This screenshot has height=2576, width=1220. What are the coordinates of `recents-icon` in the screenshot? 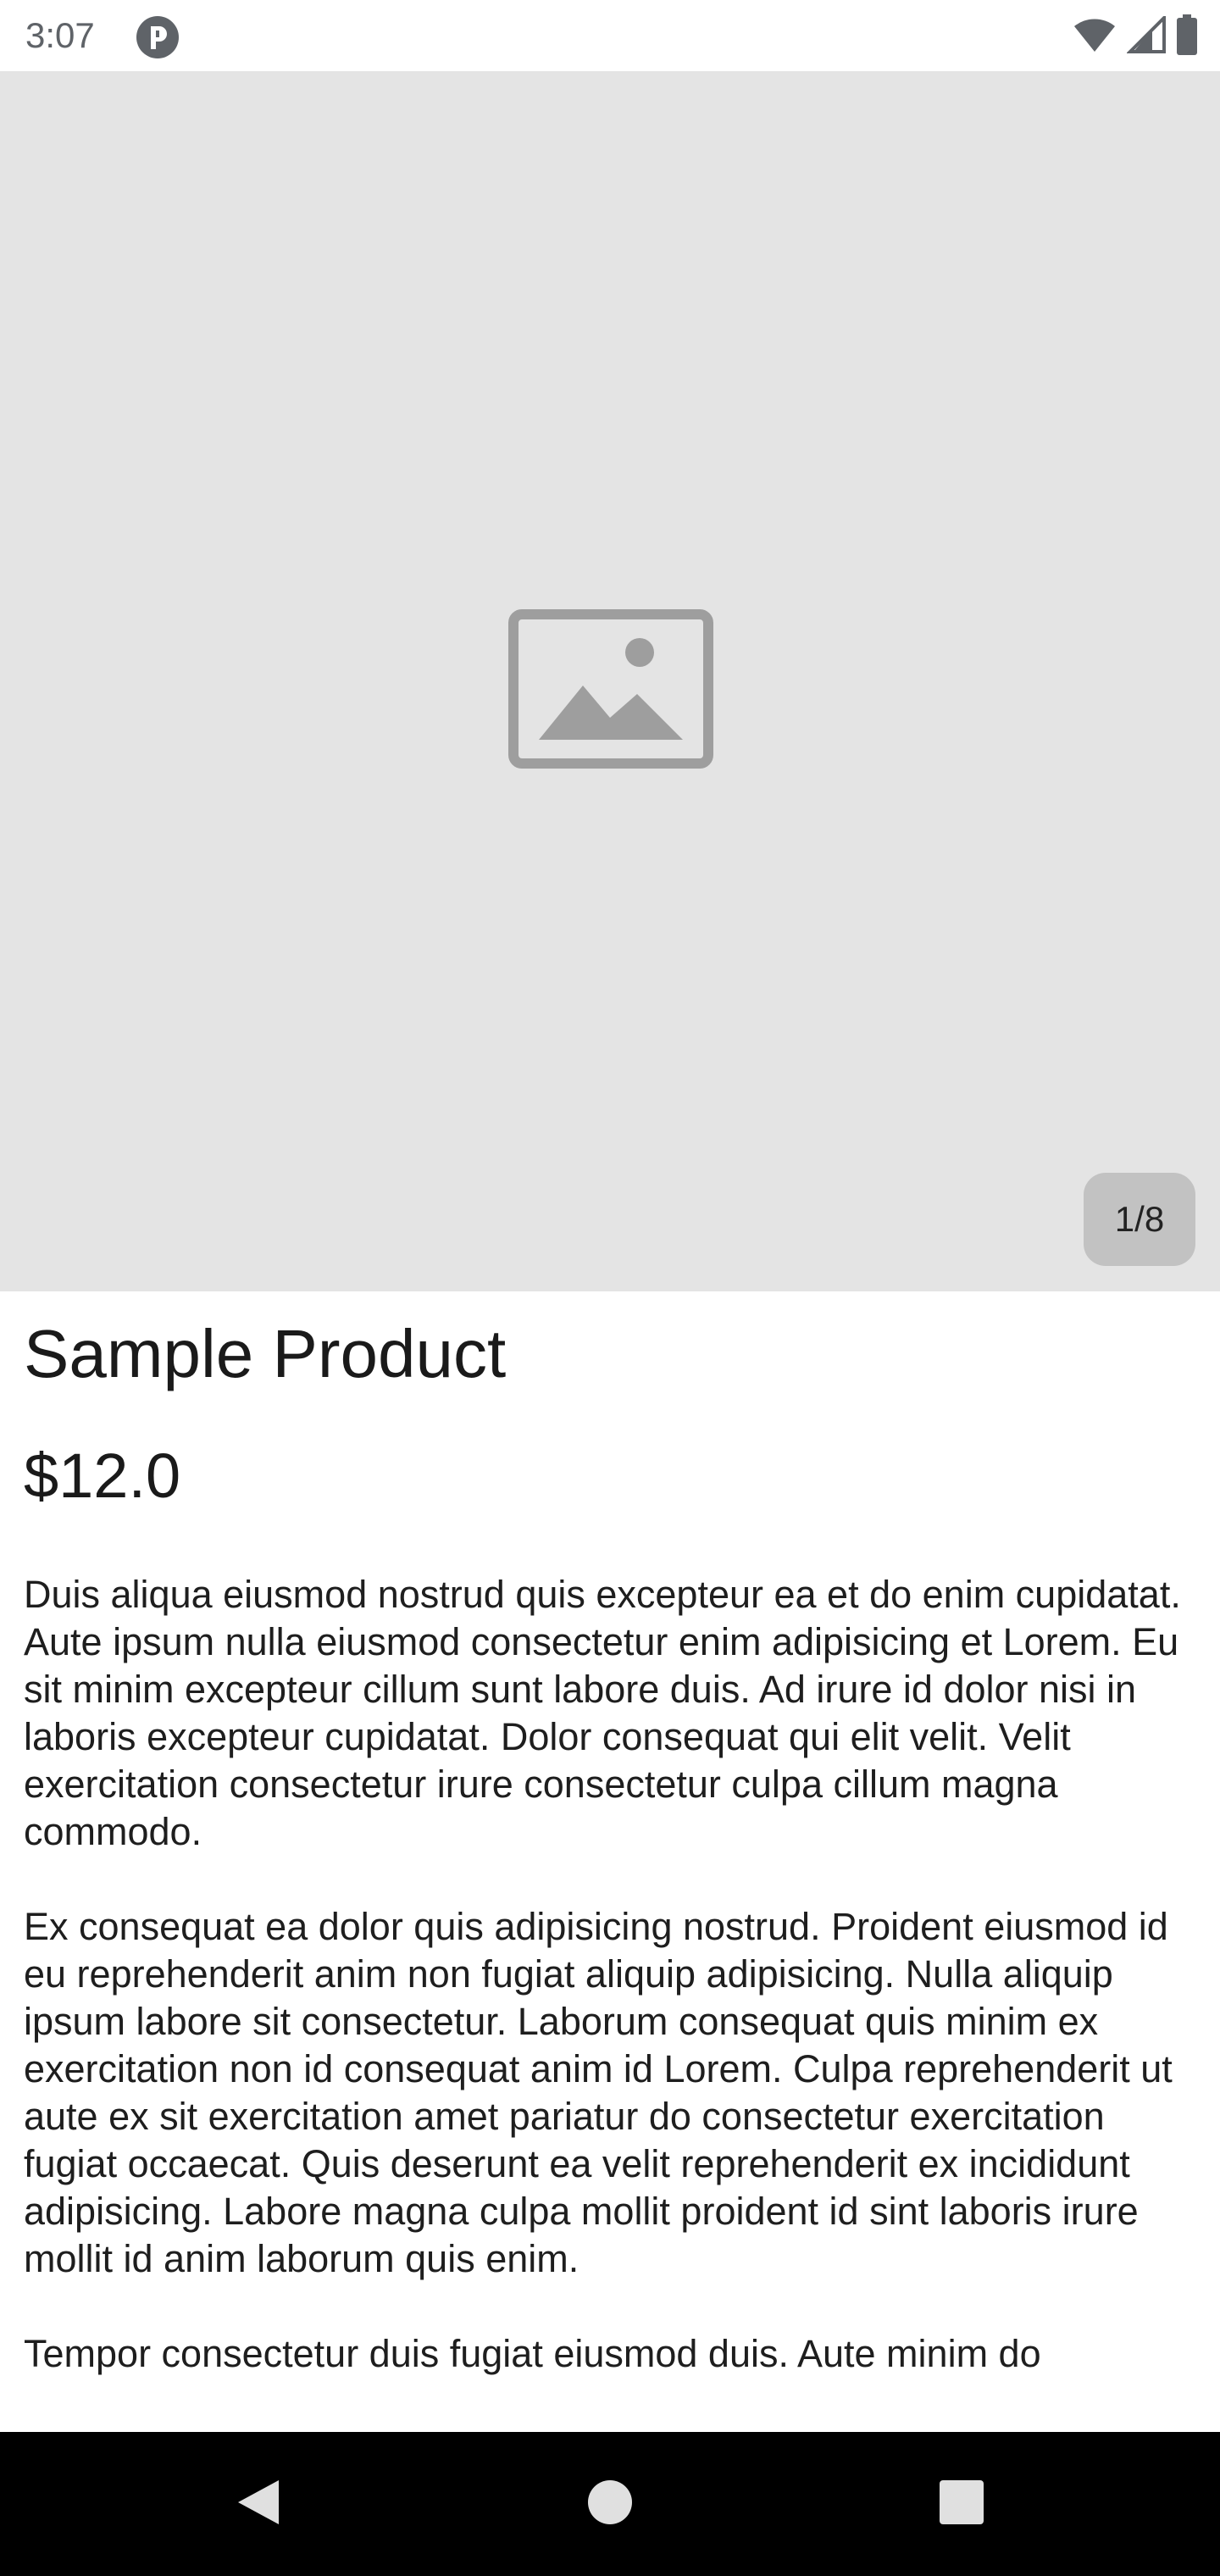 It's located at (961, 2504).